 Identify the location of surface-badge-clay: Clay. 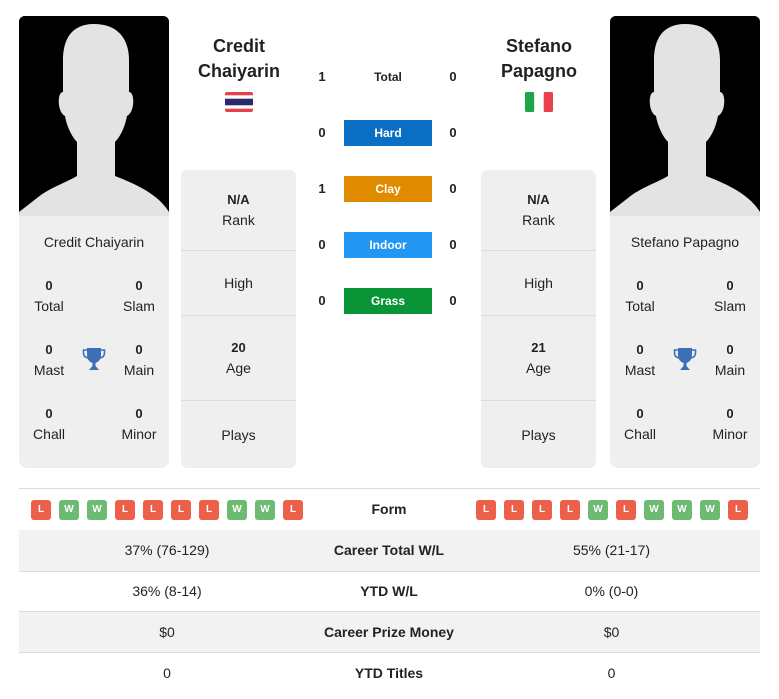
(388, 189).